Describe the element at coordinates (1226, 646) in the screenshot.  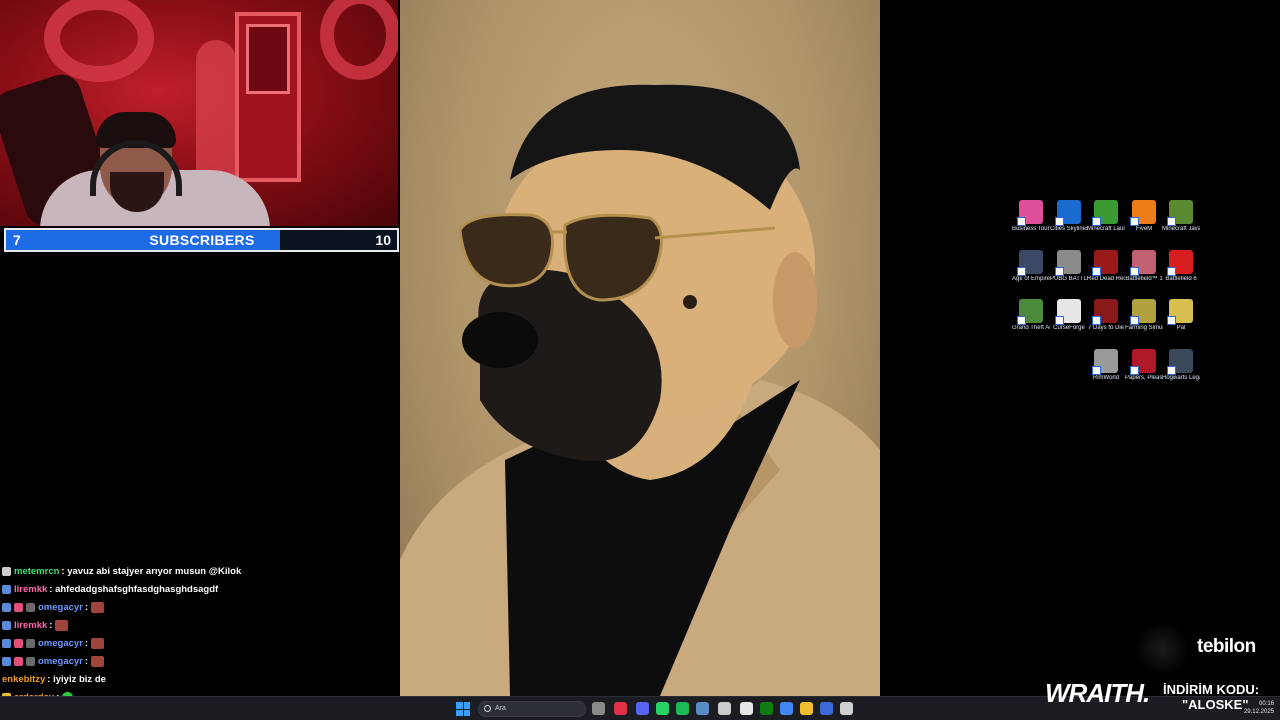
I see `sponsor-brand: tebilon` at that location.